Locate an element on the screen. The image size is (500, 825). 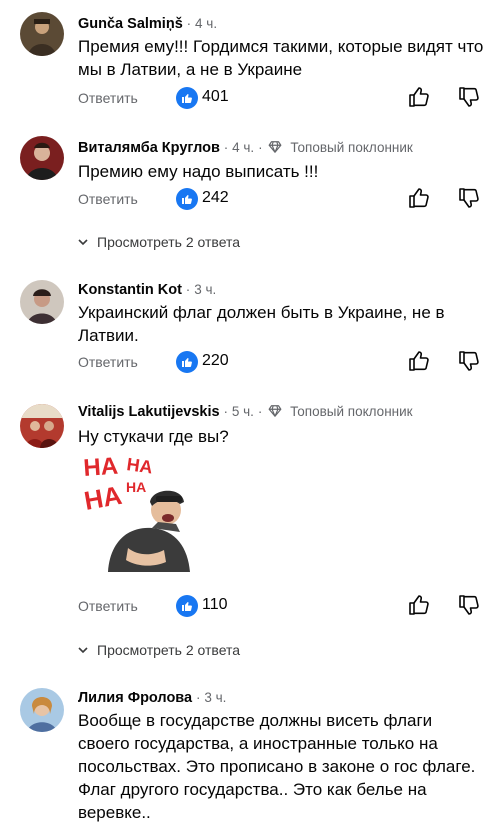
sticker-text-ha-1: HA is located at coordinates (101, 467).